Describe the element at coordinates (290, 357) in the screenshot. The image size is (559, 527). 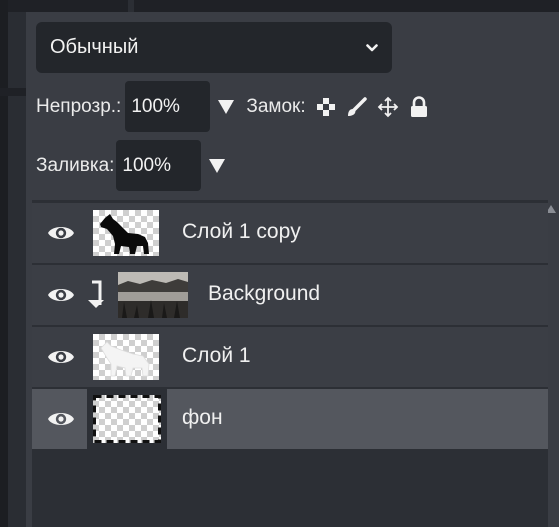
I see `layer-row: Слой 1` at that location.